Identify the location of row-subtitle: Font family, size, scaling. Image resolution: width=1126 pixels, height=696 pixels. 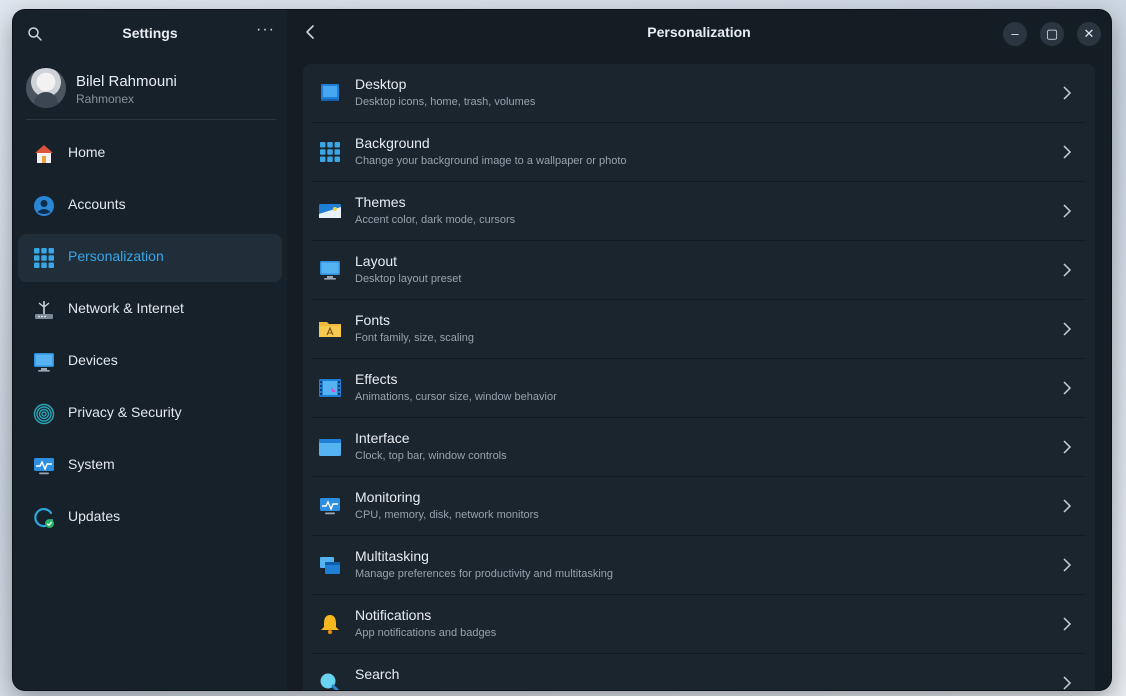
(415, 338).